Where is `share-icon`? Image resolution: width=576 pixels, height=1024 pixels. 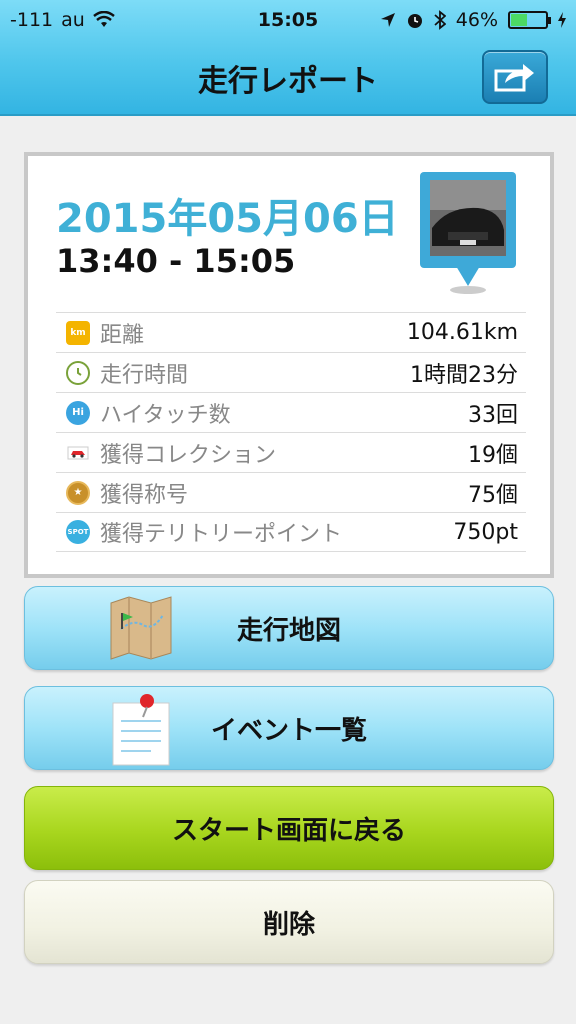 share-icon is located at coordinates (514, 78).